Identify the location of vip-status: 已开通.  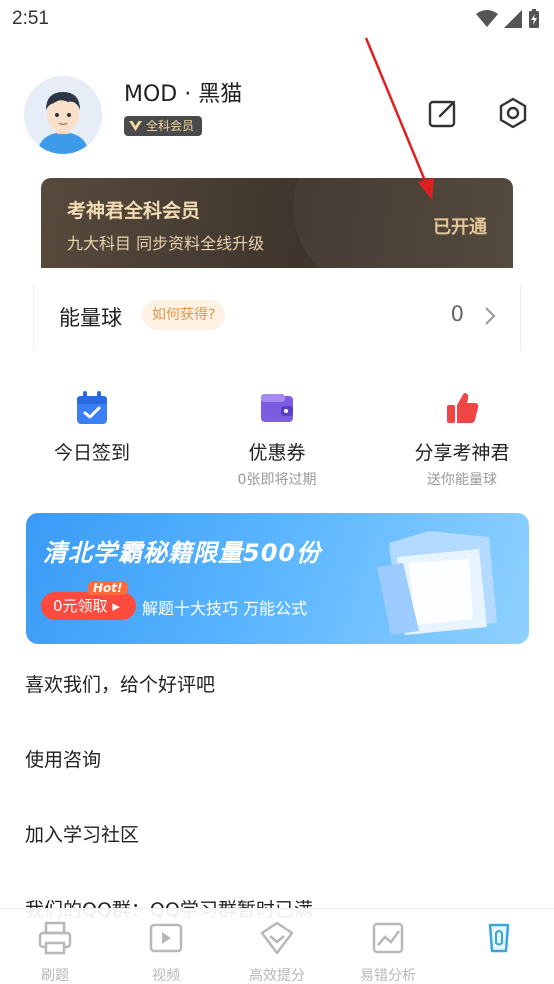
(460, 226).